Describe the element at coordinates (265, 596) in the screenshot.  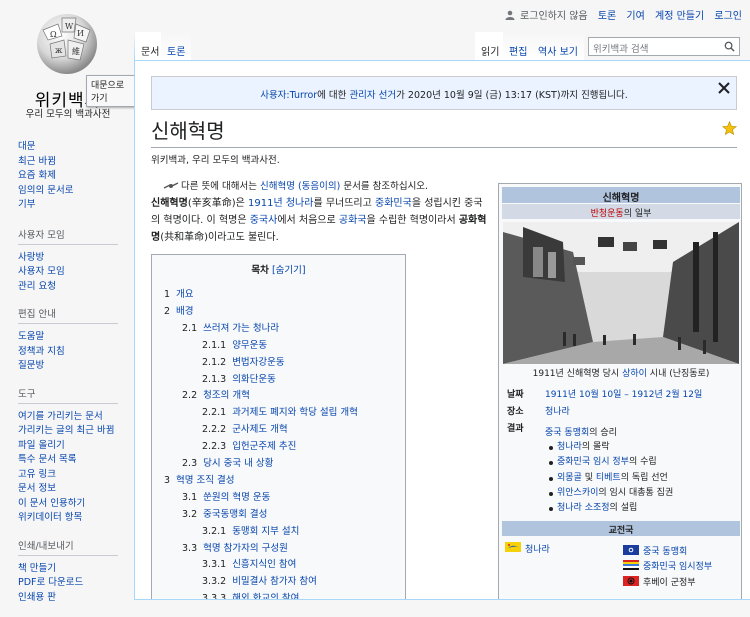
I see `toc-item-text: 해외 화교의 참여` at that location.